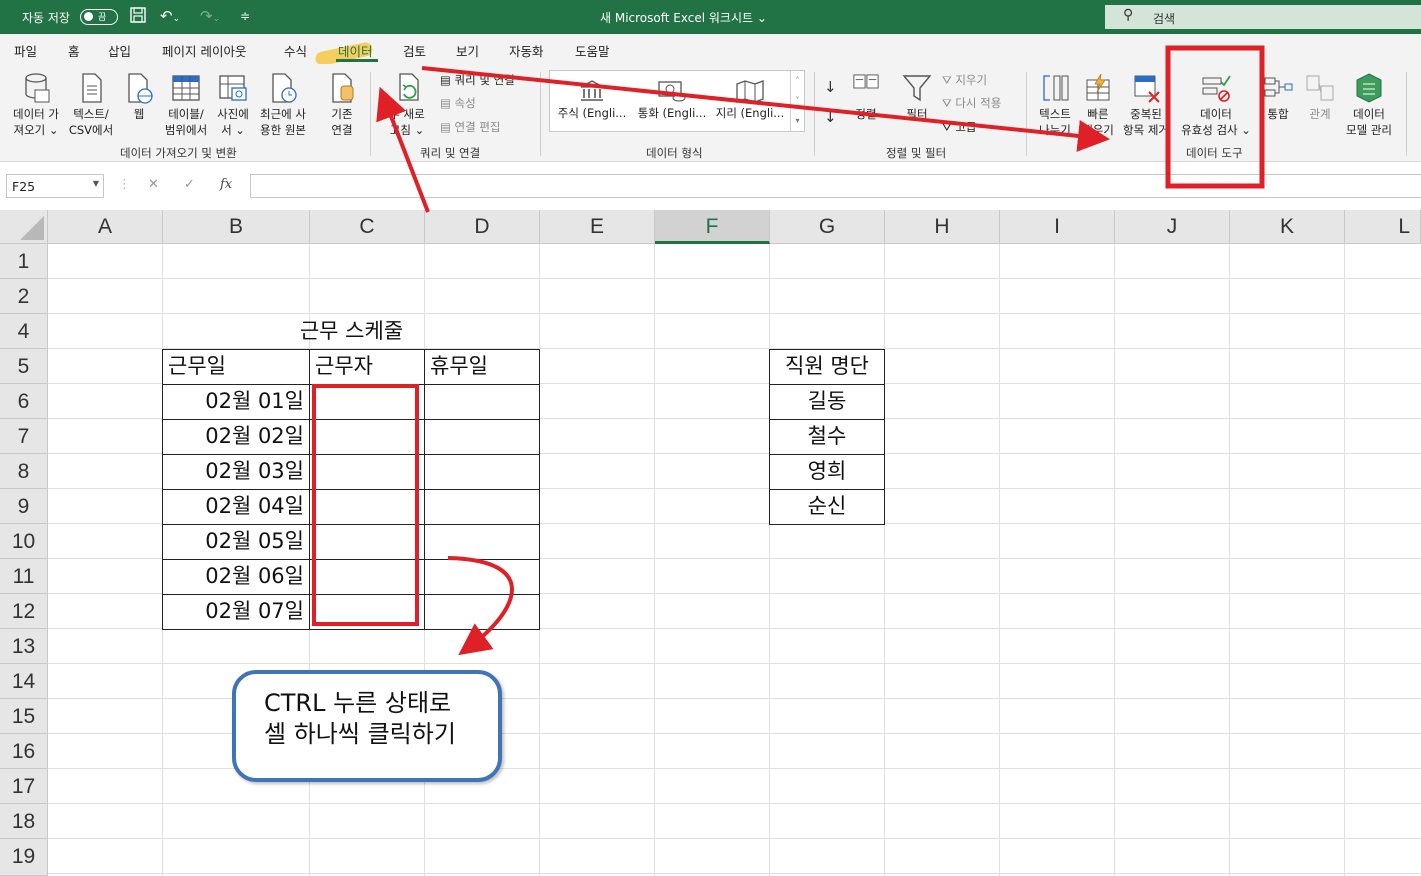  I want to click on queries-connections-button: ▤ 쿼리 및 연결, so click(477, 80).